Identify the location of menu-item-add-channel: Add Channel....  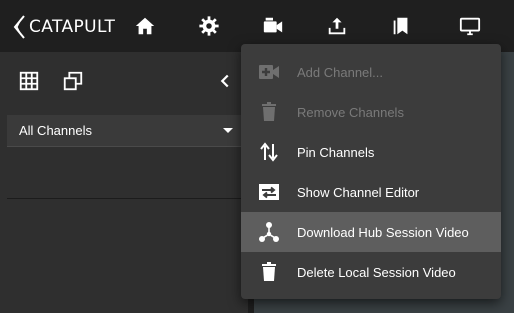
(371, 72).